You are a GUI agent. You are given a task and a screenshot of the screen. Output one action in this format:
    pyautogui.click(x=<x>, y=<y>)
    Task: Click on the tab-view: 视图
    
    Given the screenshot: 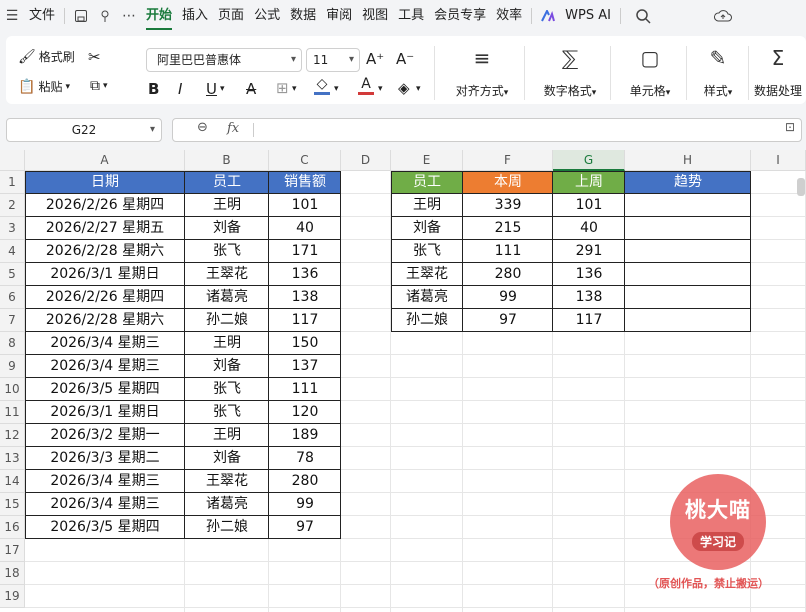 What is the action you would take?
    pyautogui.click(x=375, y=16)
    